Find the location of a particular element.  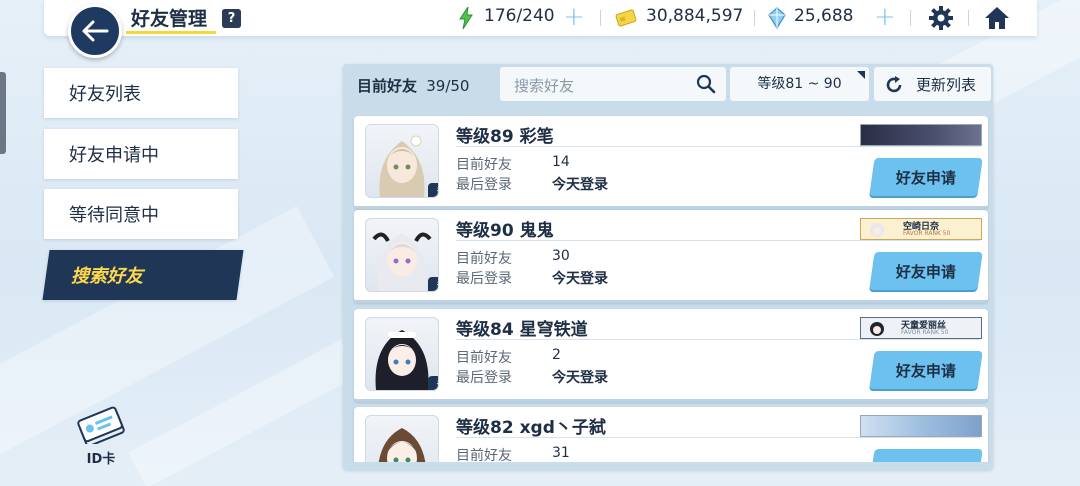

menu-label: 好友申请中 is located at coordinates (114, 155).